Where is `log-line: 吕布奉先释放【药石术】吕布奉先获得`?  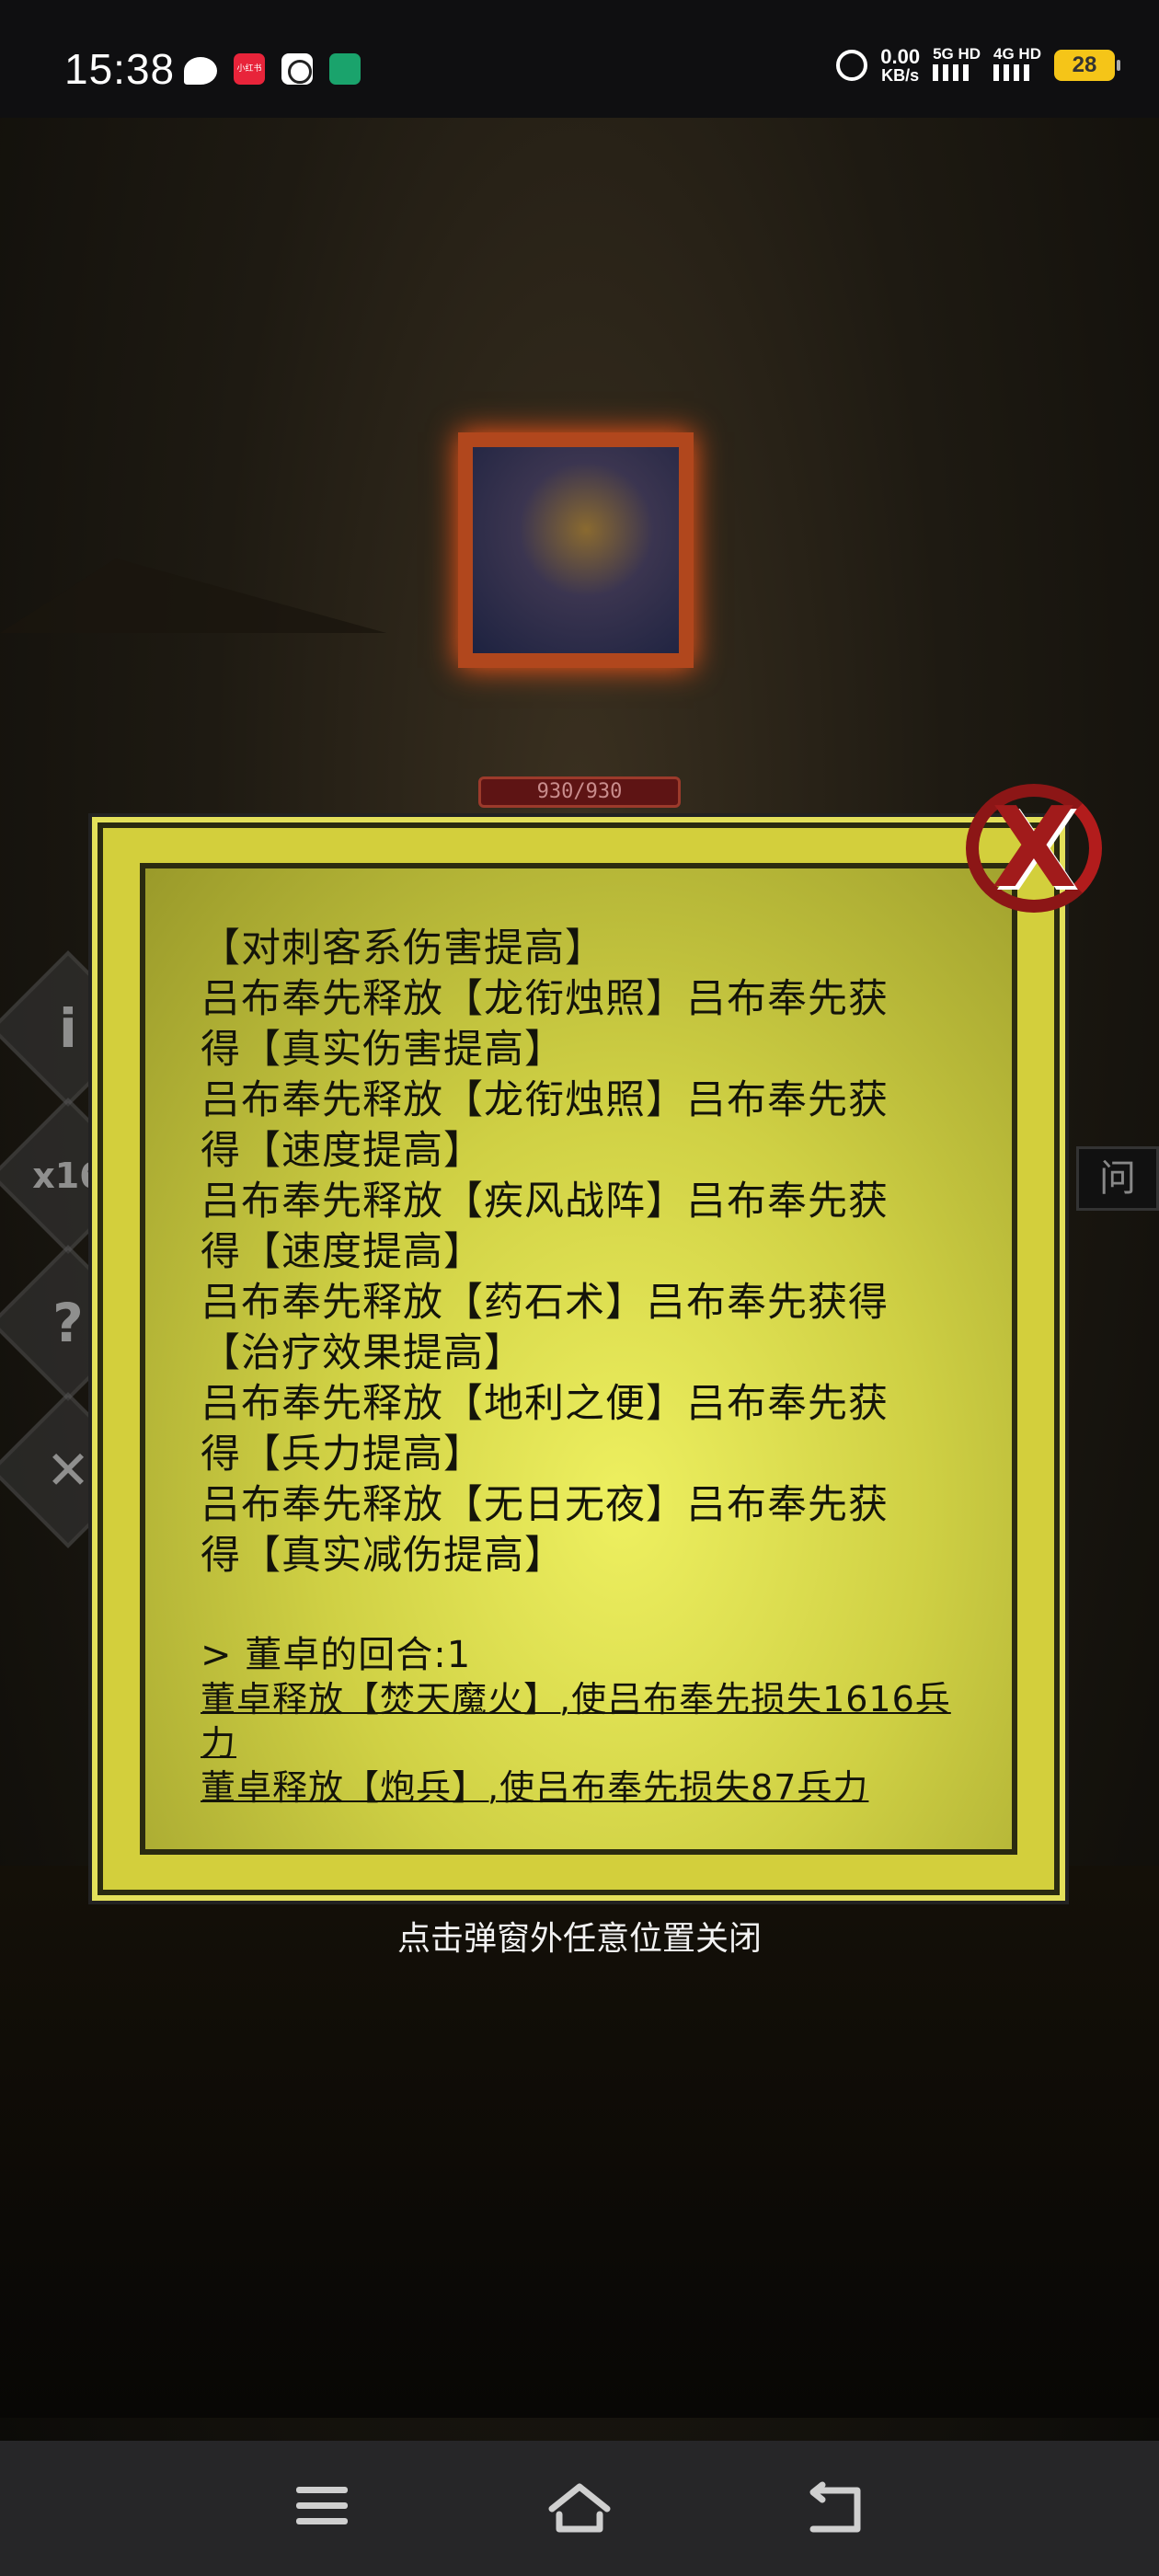 log-line: 吕布奉先释放【药石术】吕布奉先获得 is located at coordinates (545, 1303).